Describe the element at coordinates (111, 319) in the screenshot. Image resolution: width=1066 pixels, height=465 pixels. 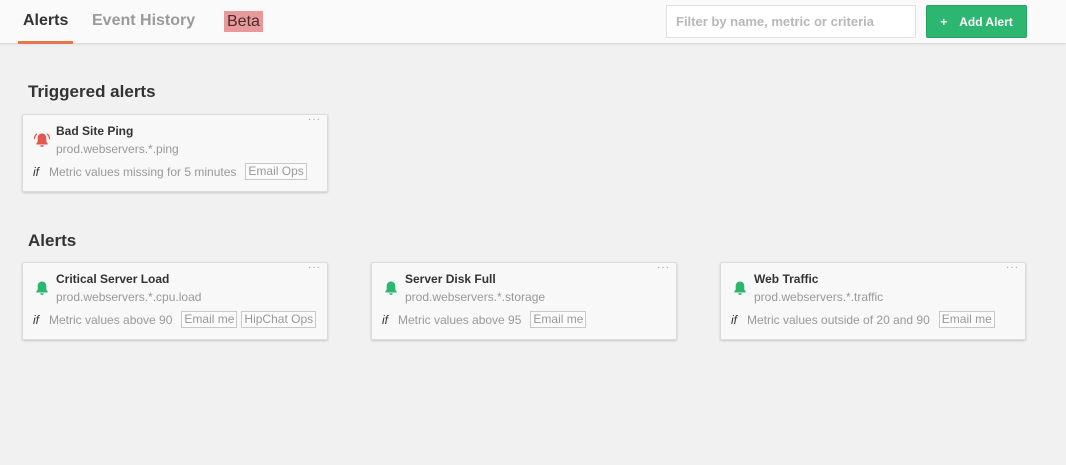
I see `alert-condition: Metric values above 90` at that location.